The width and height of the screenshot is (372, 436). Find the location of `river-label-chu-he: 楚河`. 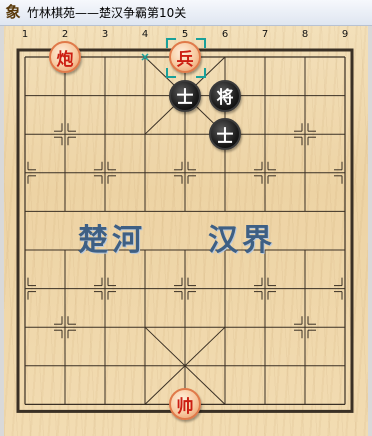

river-label-chu-he: 楚河 is located at coordinates (112, 240).